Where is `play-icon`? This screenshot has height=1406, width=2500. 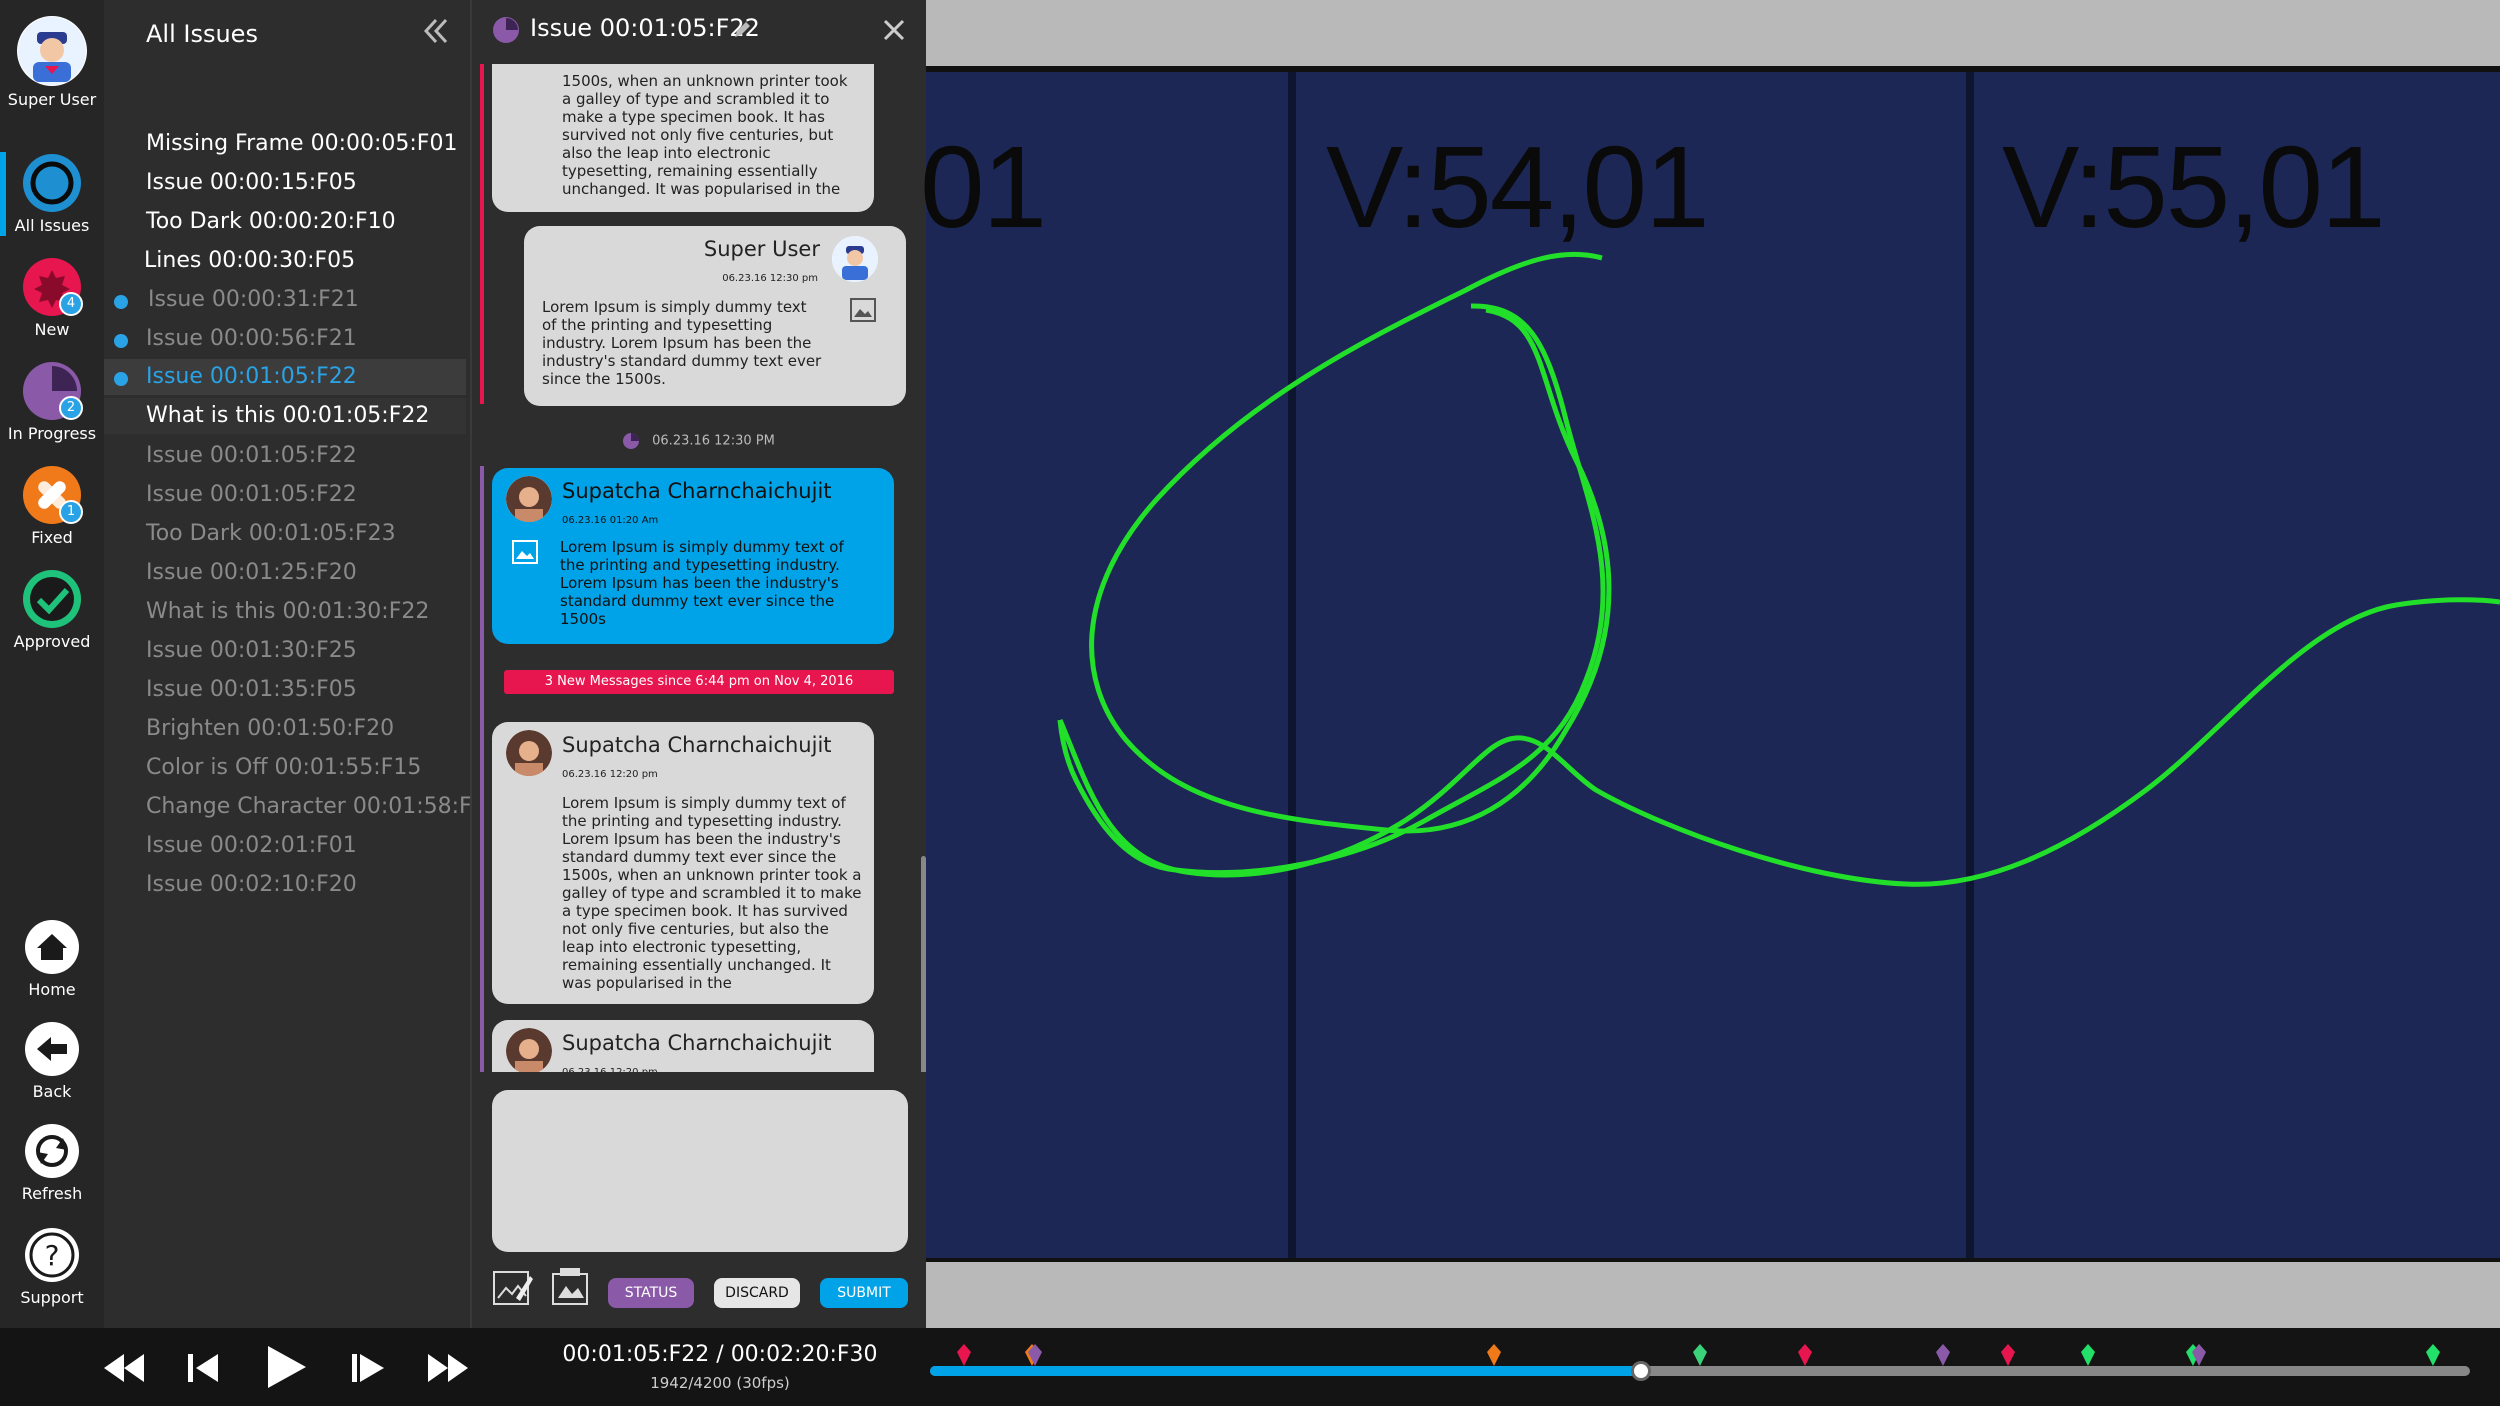
play-icon is located at coordinates (286, 1367).